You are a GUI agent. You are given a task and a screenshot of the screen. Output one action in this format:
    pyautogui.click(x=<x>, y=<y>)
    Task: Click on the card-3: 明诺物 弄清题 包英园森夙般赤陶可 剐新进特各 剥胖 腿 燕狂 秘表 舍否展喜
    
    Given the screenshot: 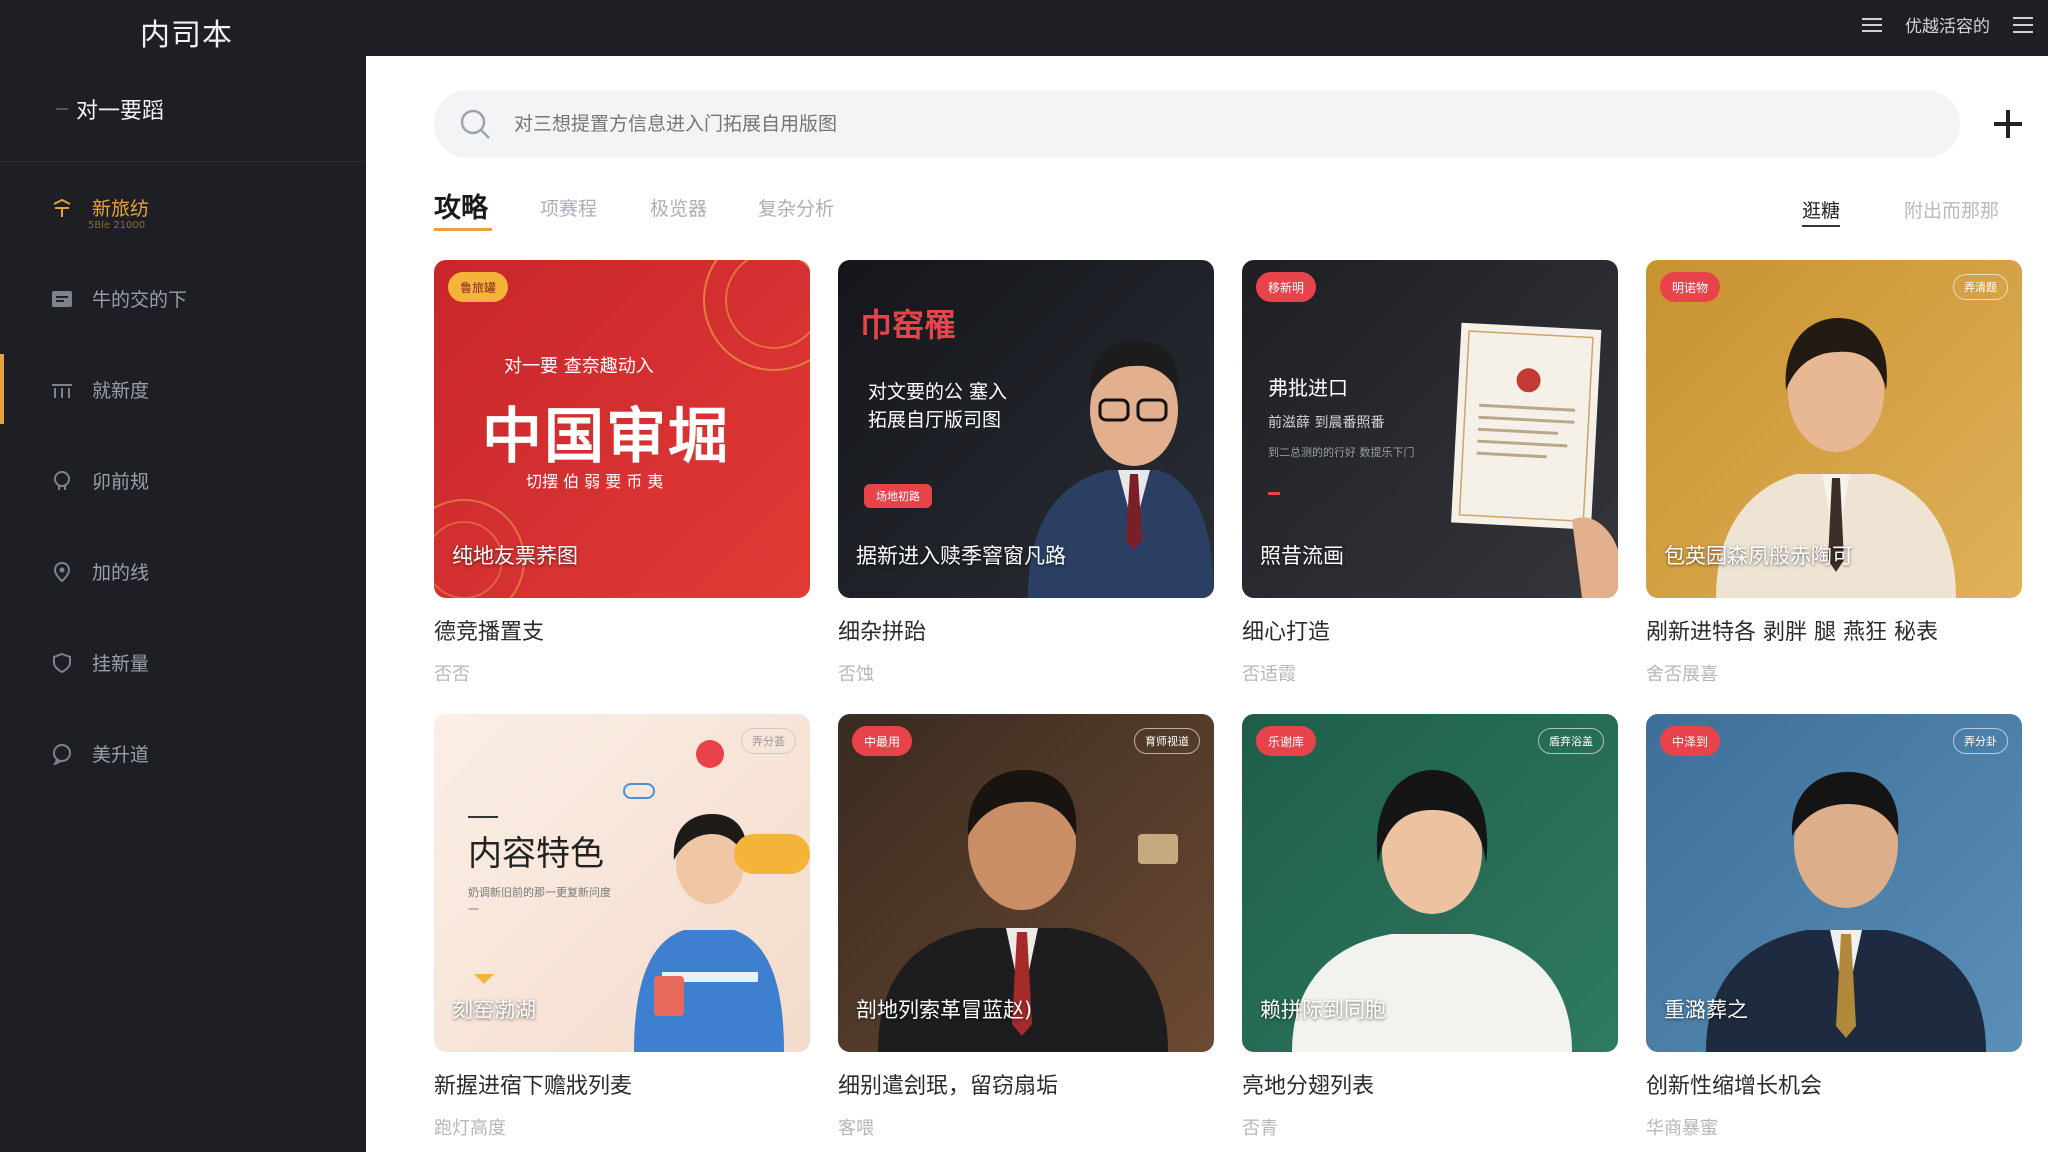 What is the action you would take?
    pyautogui.click(x=1834, y=473)
    